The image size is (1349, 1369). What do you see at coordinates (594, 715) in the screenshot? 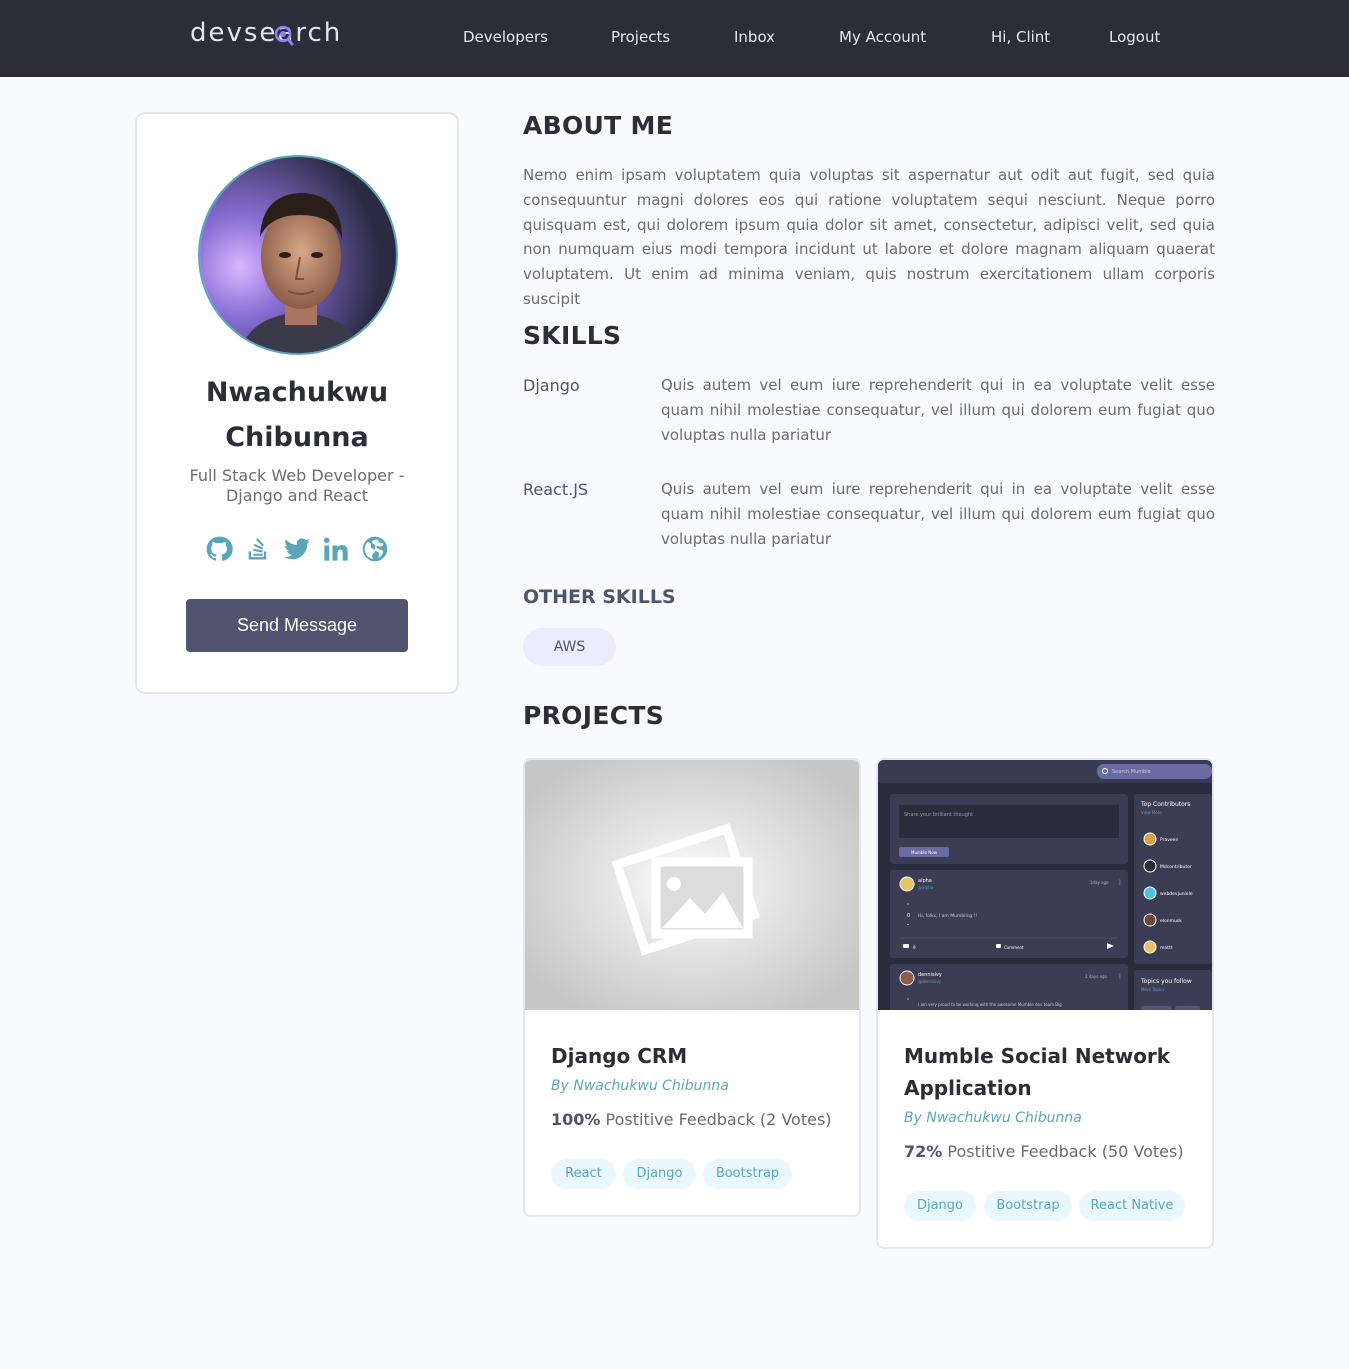
I see `projects-title: PROJECTS` at bounding box center [594, 715].